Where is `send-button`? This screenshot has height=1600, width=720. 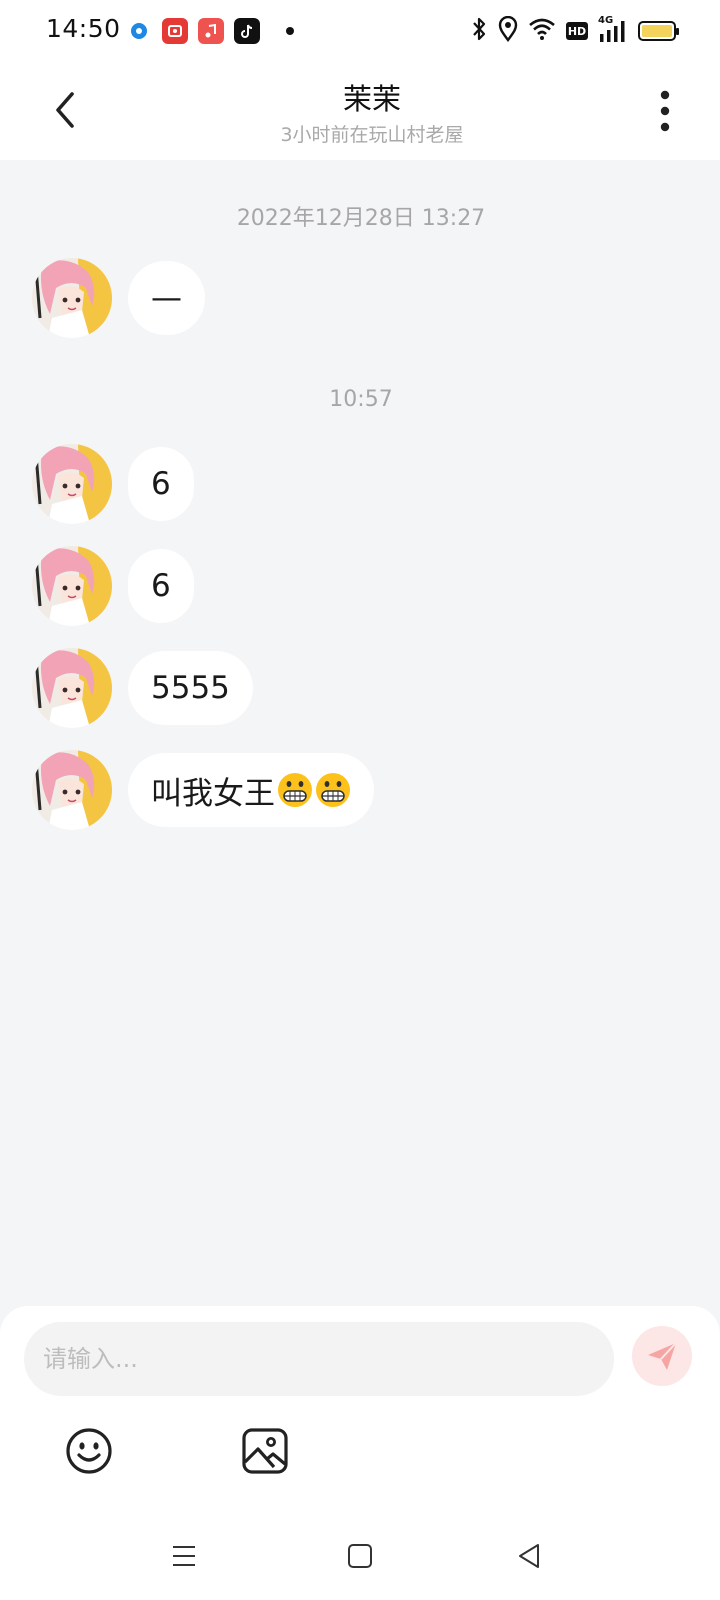
send-button is located at coordinates (662, 1356).